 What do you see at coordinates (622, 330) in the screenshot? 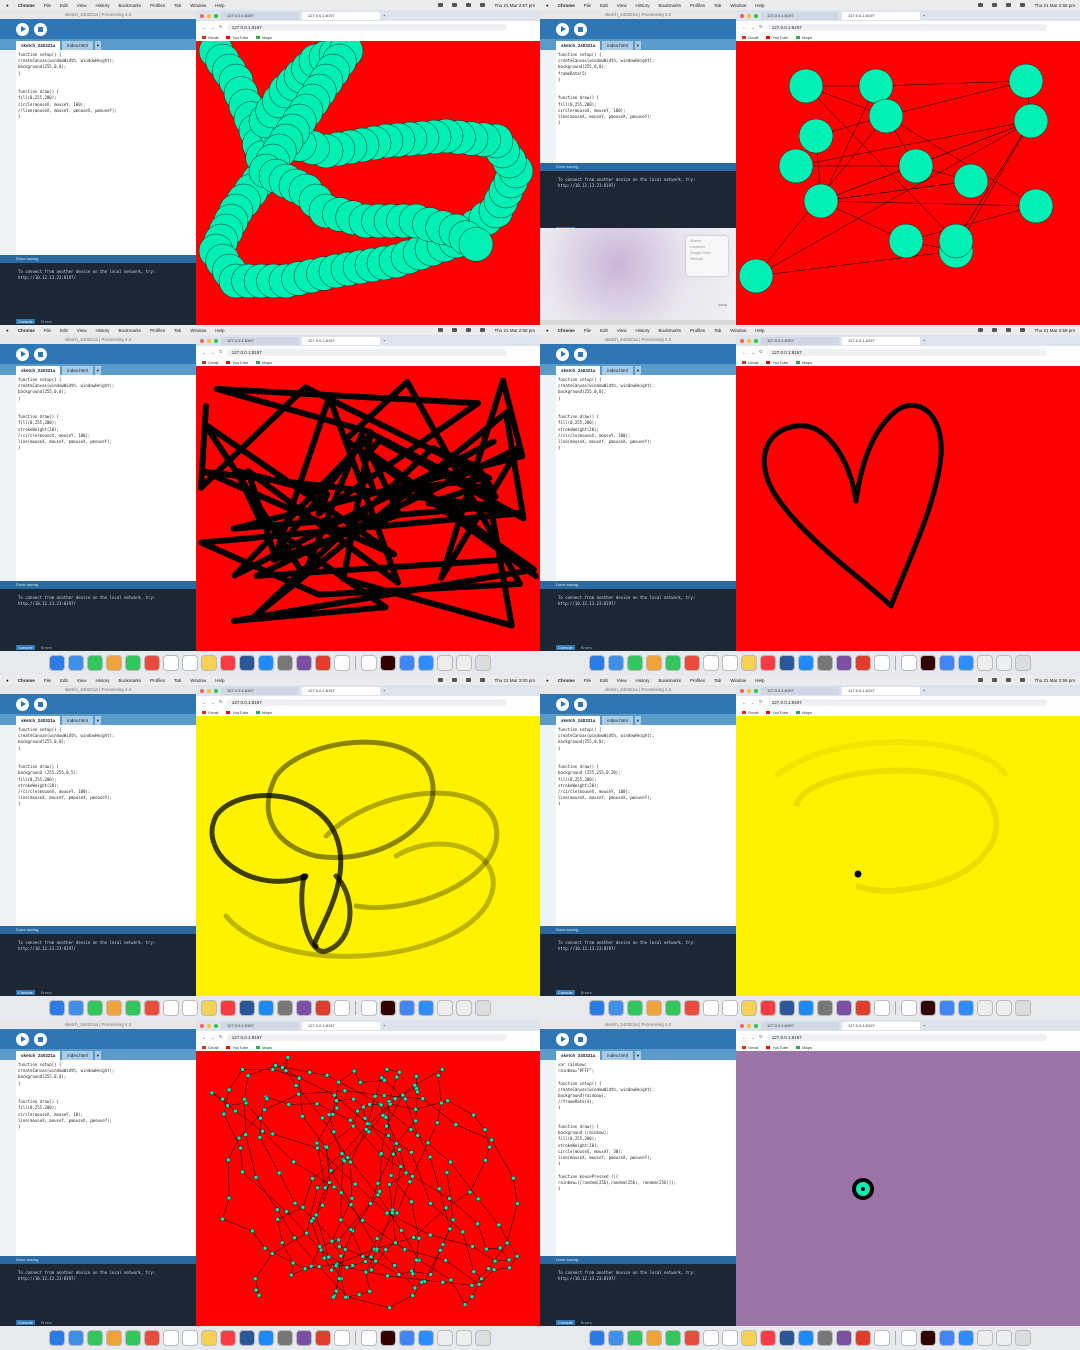
I see `menu-item: View` at bounding box center [622, 330].